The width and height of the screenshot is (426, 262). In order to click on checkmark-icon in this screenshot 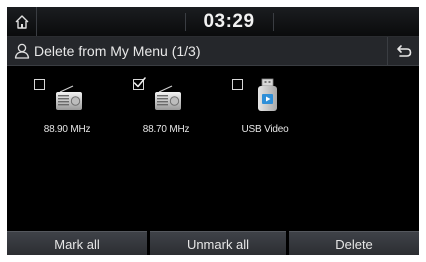, I will do `click(139, 82)`.